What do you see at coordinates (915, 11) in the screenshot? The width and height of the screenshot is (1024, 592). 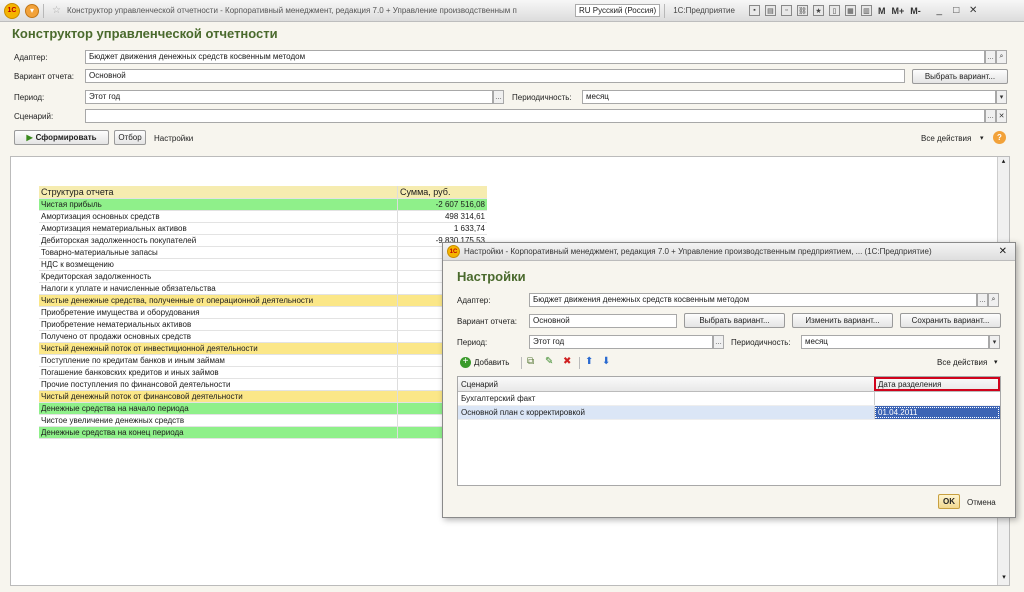 I see `memory-subtract-button: M-` at bounding box center [915, 11].